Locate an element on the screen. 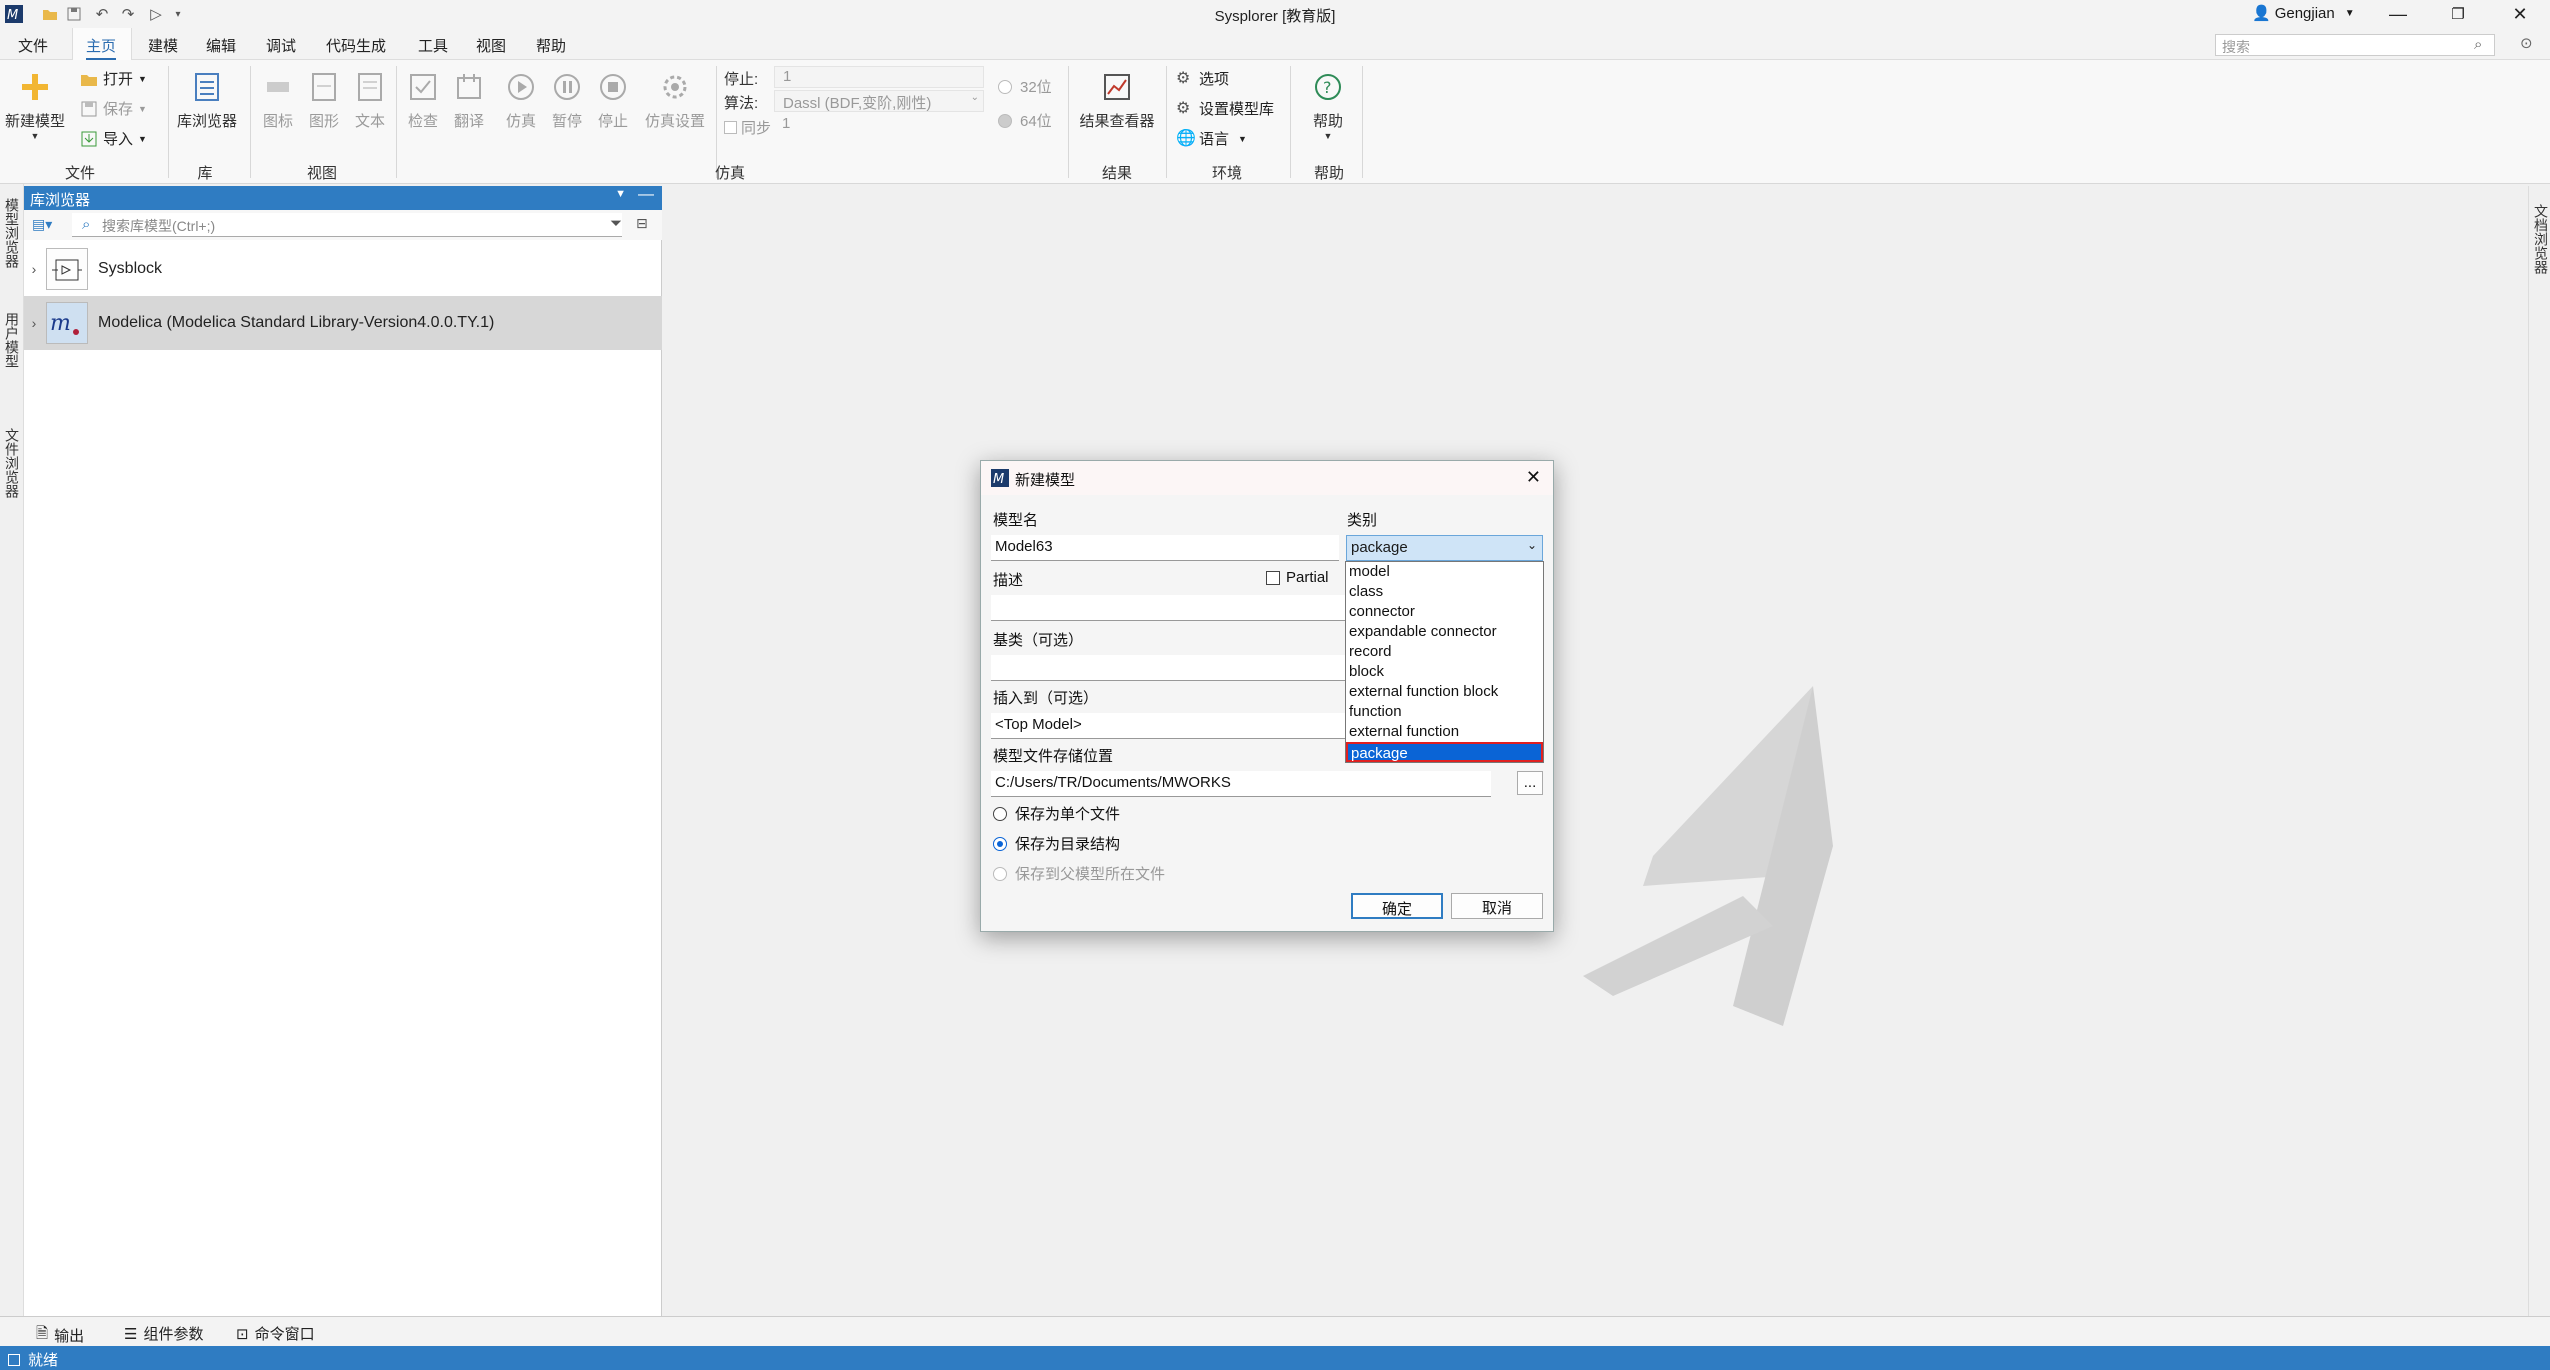  help-button: ? 帮助 ▼ is located at coordinates (1328, 105).